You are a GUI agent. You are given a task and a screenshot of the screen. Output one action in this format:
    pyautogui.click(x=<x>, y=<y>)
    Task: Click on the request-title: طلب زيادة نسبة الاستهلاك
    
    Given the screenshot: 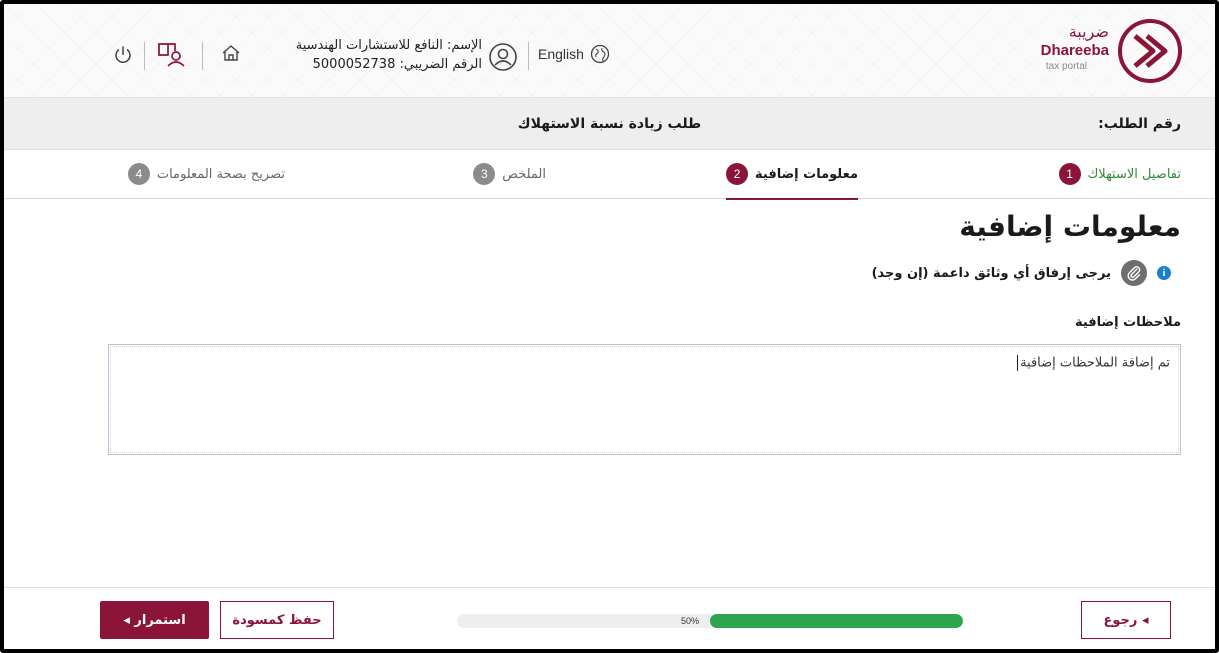 What is the action you would take?
    pyautogui.click(x=609, y=124)
    